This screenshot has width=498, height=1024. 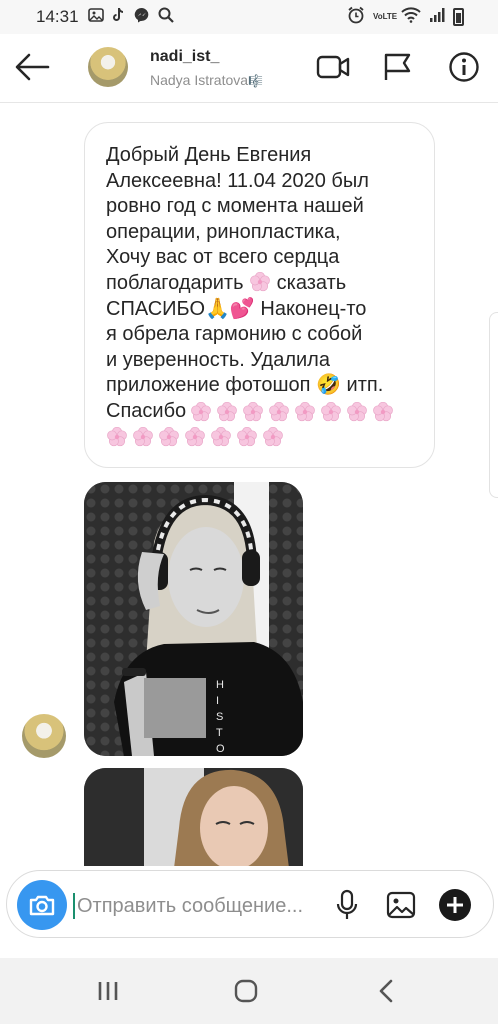 I want to click on message-text: Спасибо, so click(x=146, y=410).